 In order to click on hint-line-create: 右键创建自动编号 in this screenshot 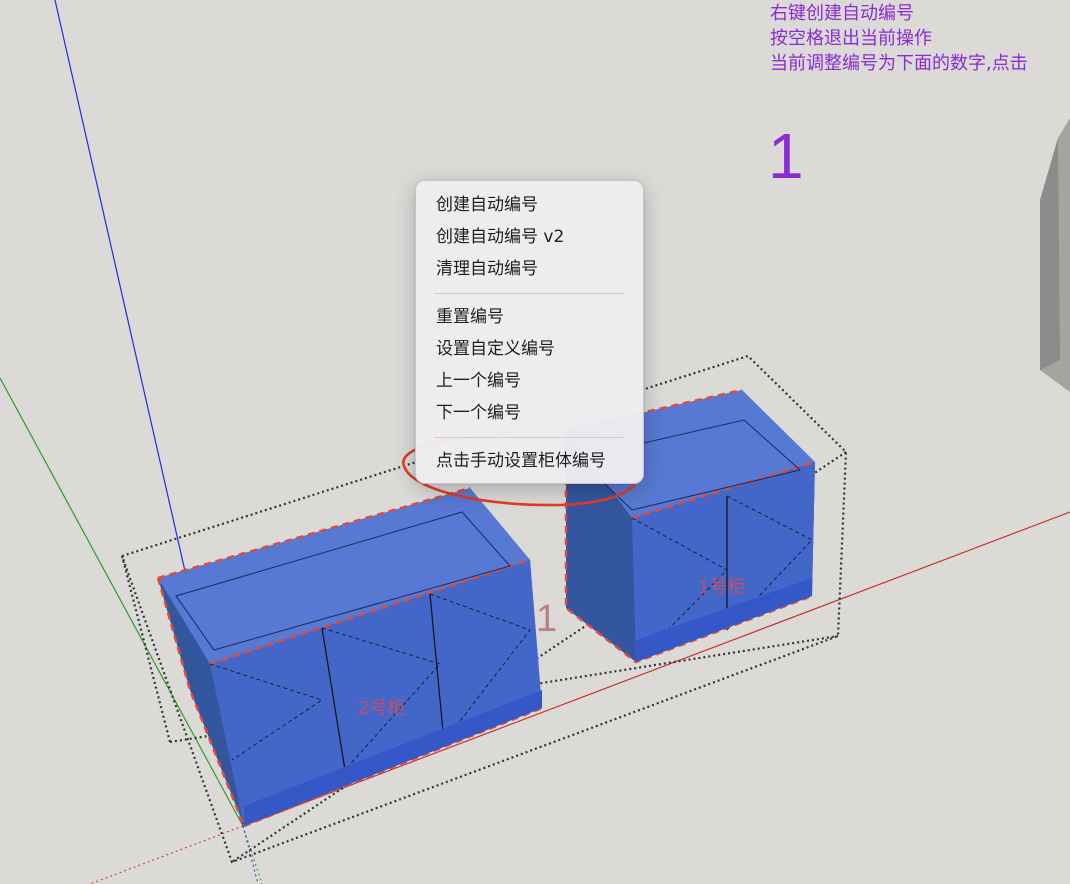, I will do `click(842, 13)`.